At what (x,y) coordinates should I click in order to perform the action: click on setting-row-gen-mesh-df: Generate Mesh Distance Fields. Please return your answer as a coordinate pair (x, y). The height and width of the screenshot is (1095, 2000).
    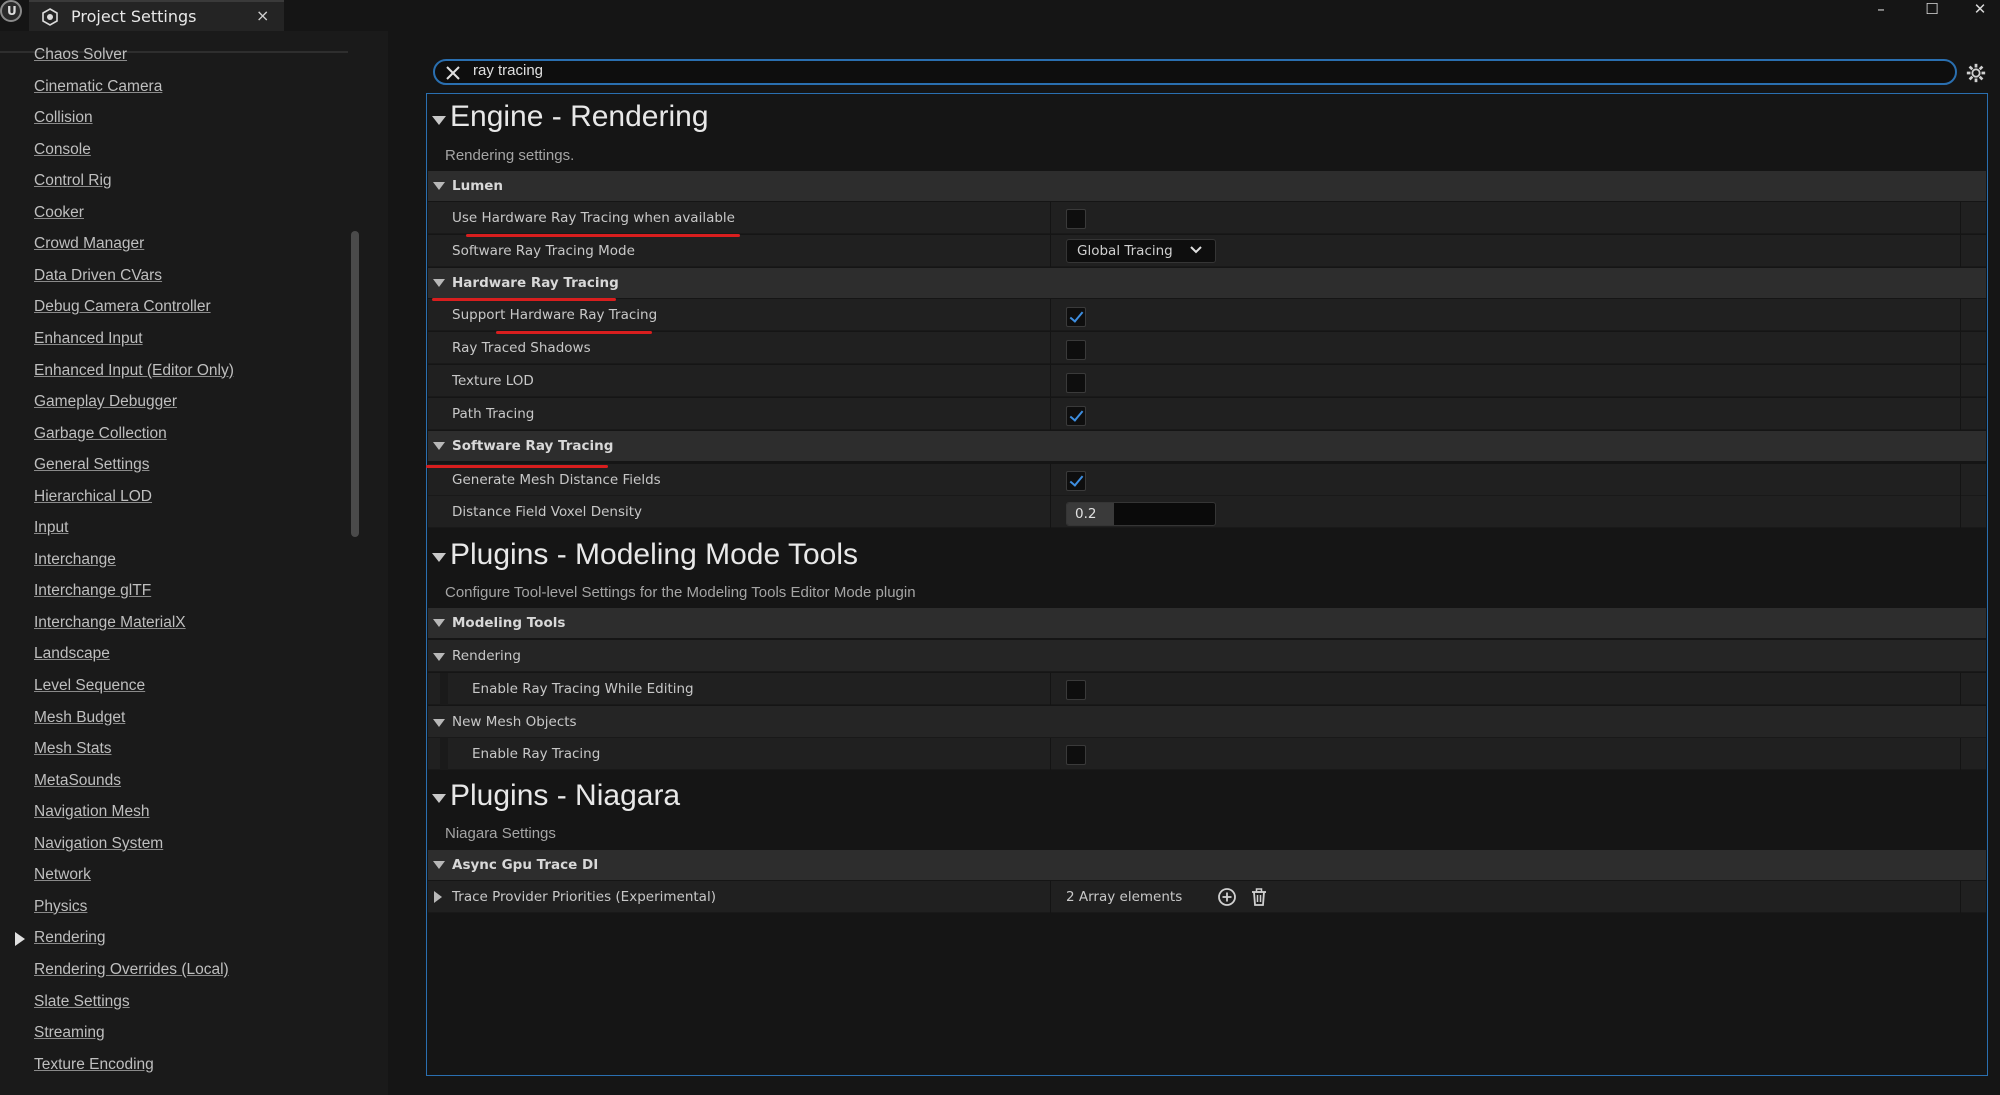
    Looking at the image, I should click on (1207, 480).